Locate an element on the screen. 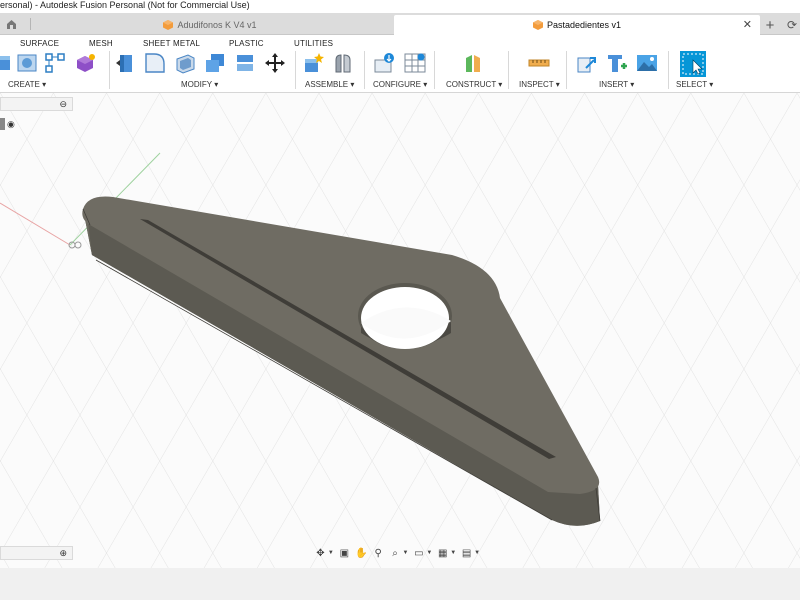 The width and height of the screenshot is (800, 600). joint-icon is located at coordinates (343, 63).